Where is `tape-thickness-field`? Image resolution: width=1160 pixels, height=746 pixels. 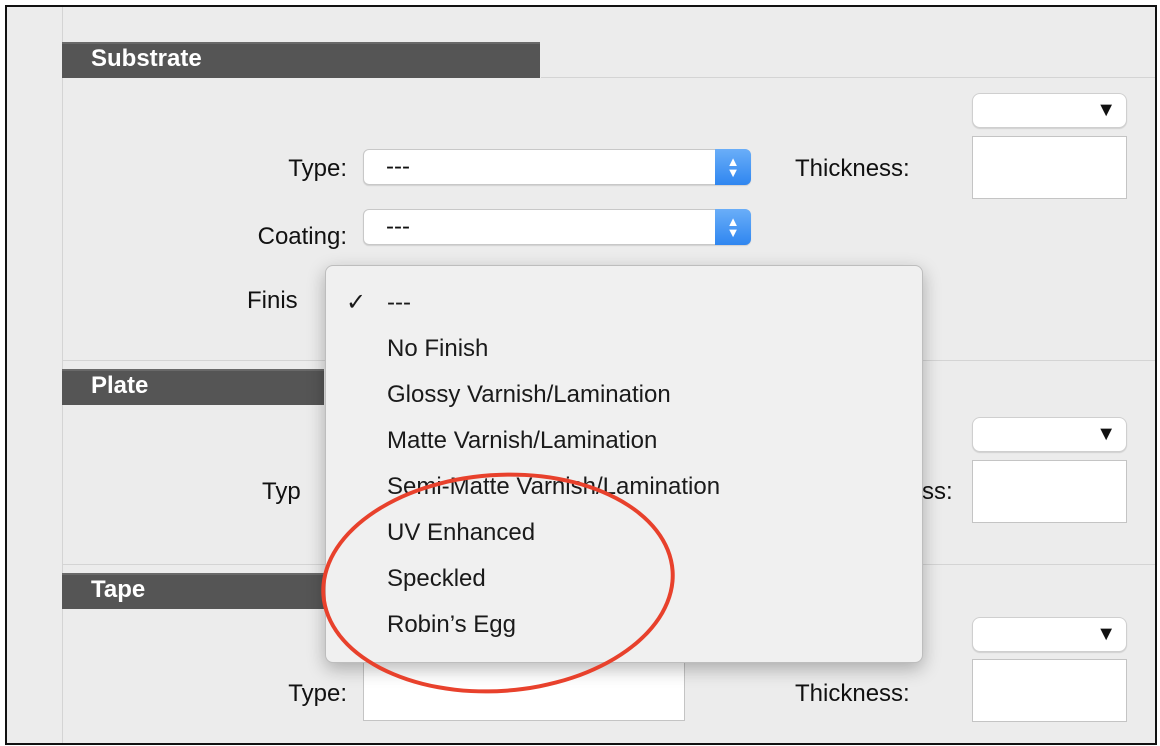 tape-thickness-field is located at coordinates (1049, 690).